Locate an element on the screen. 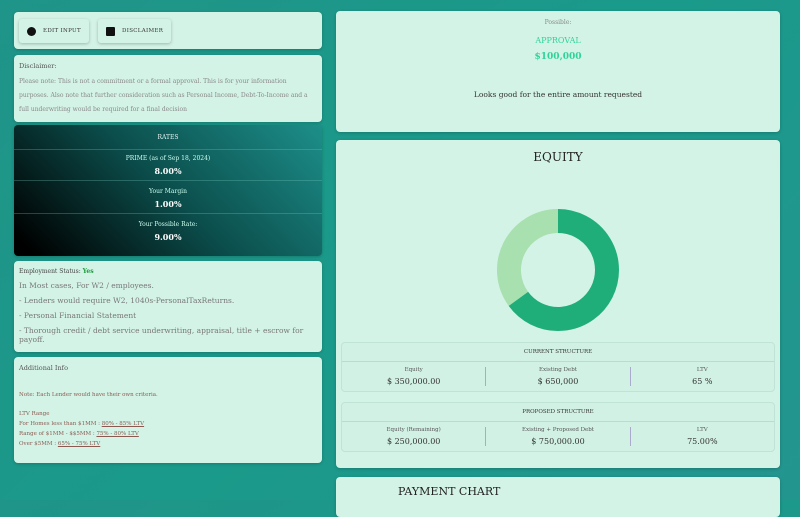 This screenshot has height=517, width=800. disclaimer-label: DISCLAIMER is located at coordinates (143, 31).